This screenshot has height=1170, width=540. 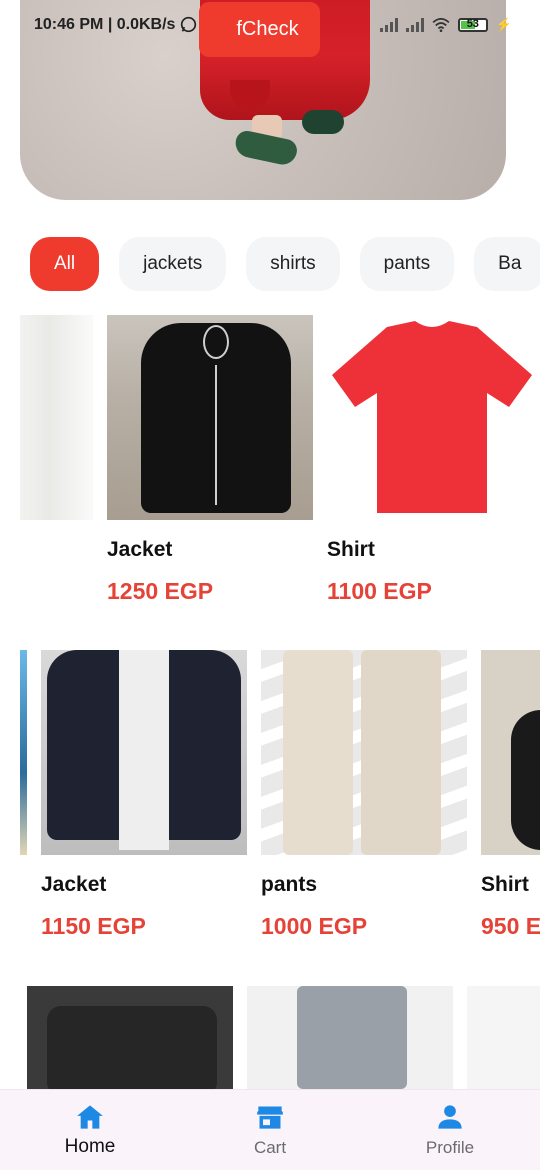 I want to click on nav-label: Cart, so click(x=270, y=1147).